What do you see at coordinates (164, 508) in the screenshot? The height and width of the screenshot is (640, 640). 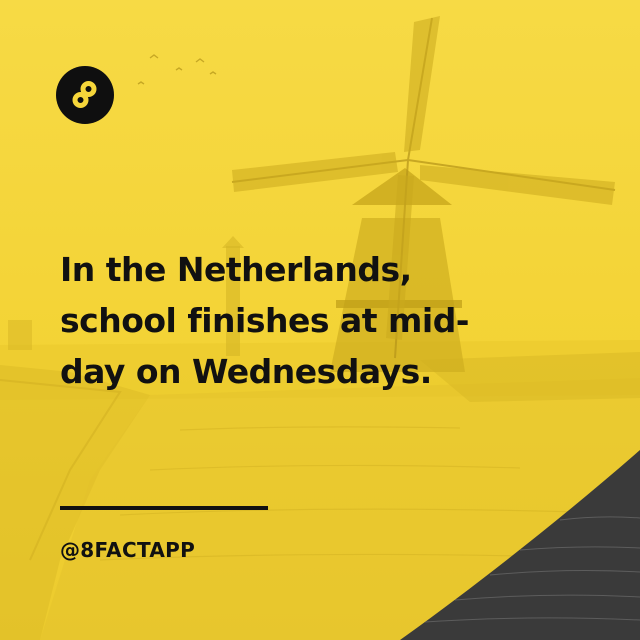 I see `divider-line` at bounding box center [164, 508].